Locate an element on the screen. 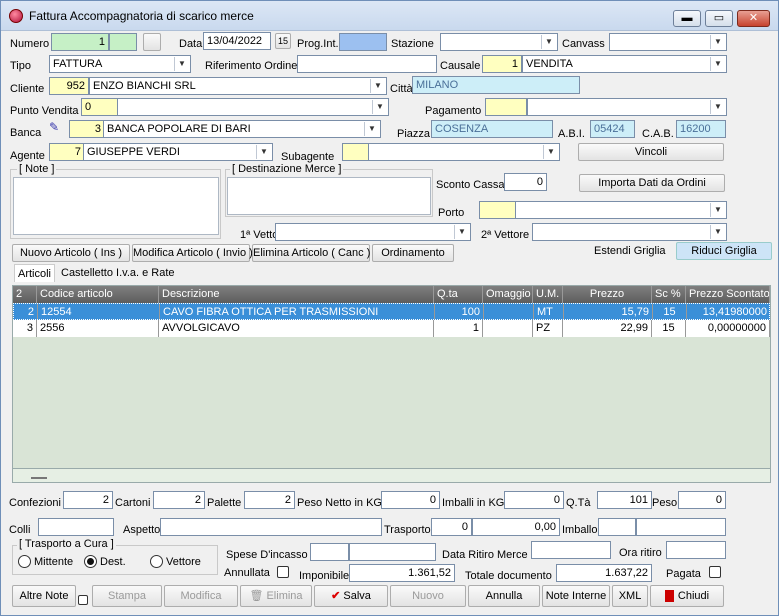 Image resolution: width=779 pixels, height=616 pixels. tab-castelletto: Castelletto I.v.a. e Rate is located at coordinates (118, 273).